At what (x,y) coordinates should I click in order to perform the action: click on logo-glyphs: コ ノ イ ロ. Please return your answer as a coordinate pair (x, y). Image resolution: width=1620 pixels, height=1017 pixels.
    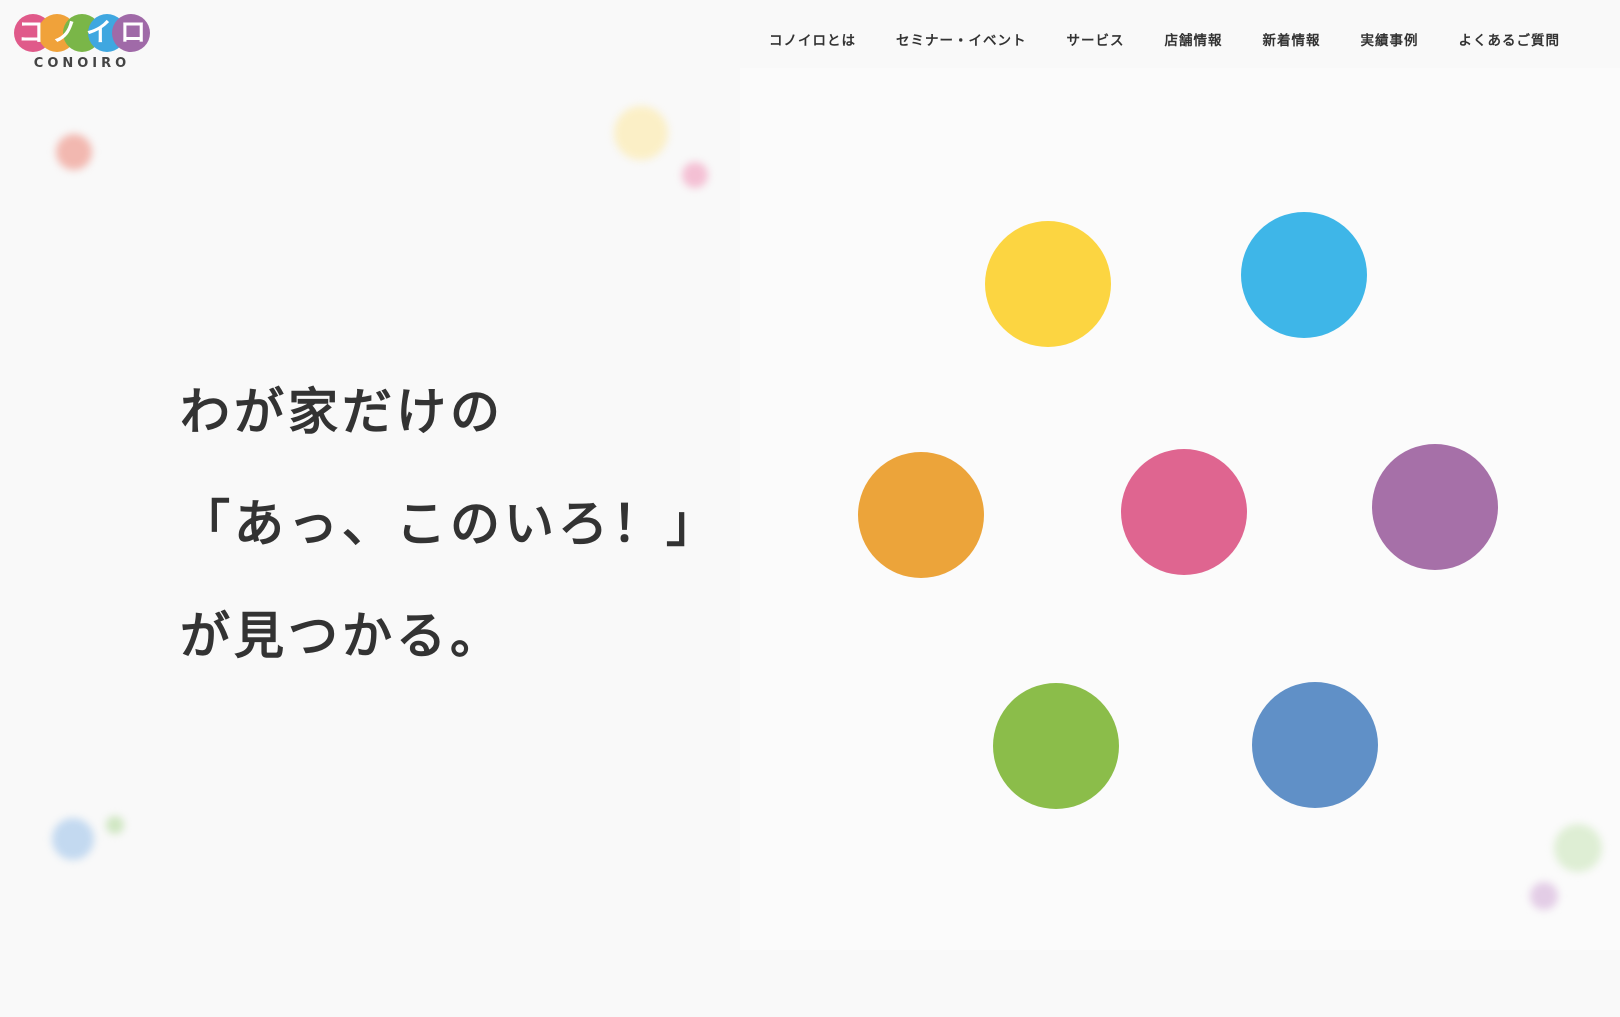
    Looking at the image, I should click on (82, 33).